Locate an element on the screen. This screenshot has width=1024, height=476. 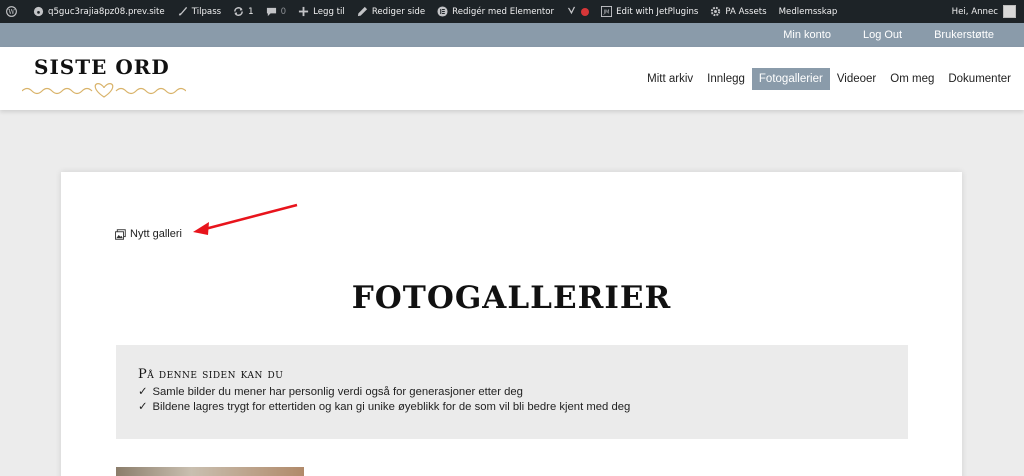
add-new-label: Legg til is located at coordinates (329, 11).